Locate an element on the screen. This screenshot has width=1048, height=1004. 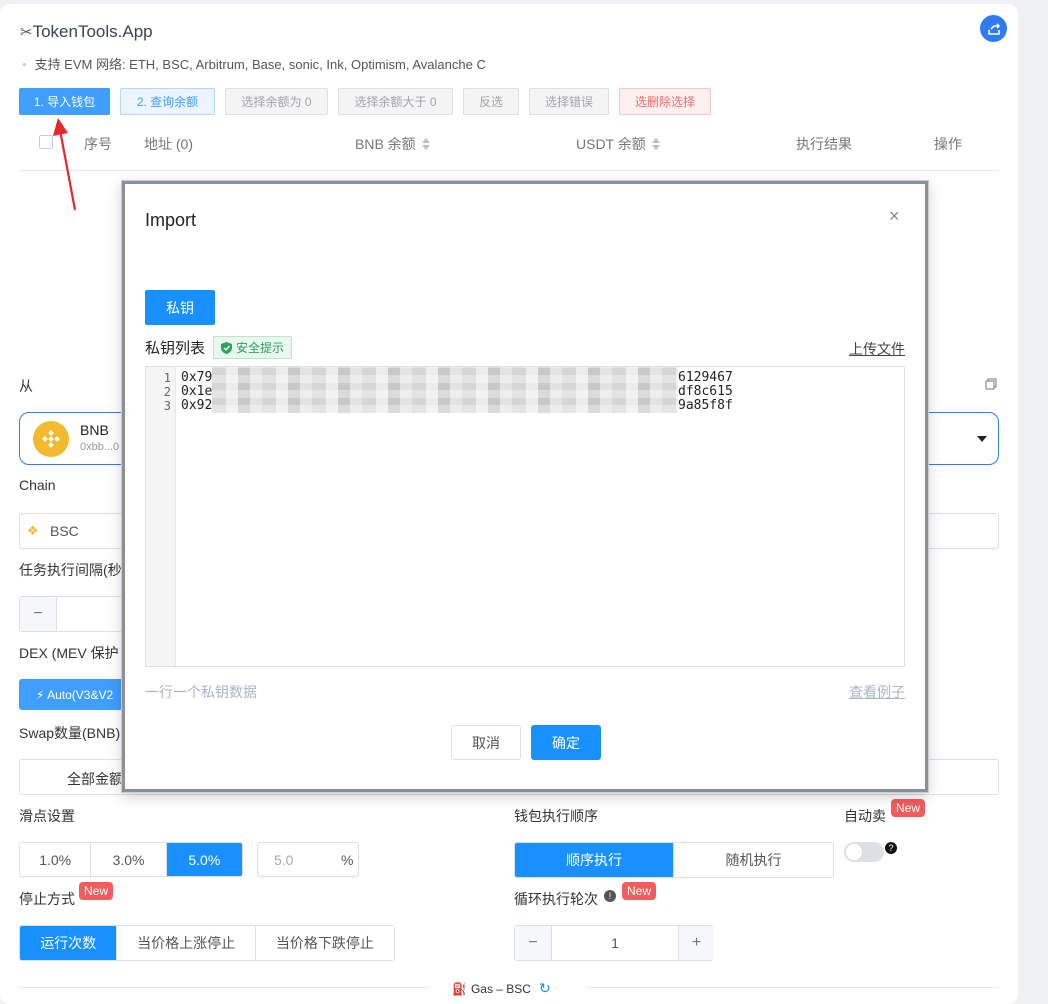
slippage-option: 1.0% is located at coordinates (56, 859).